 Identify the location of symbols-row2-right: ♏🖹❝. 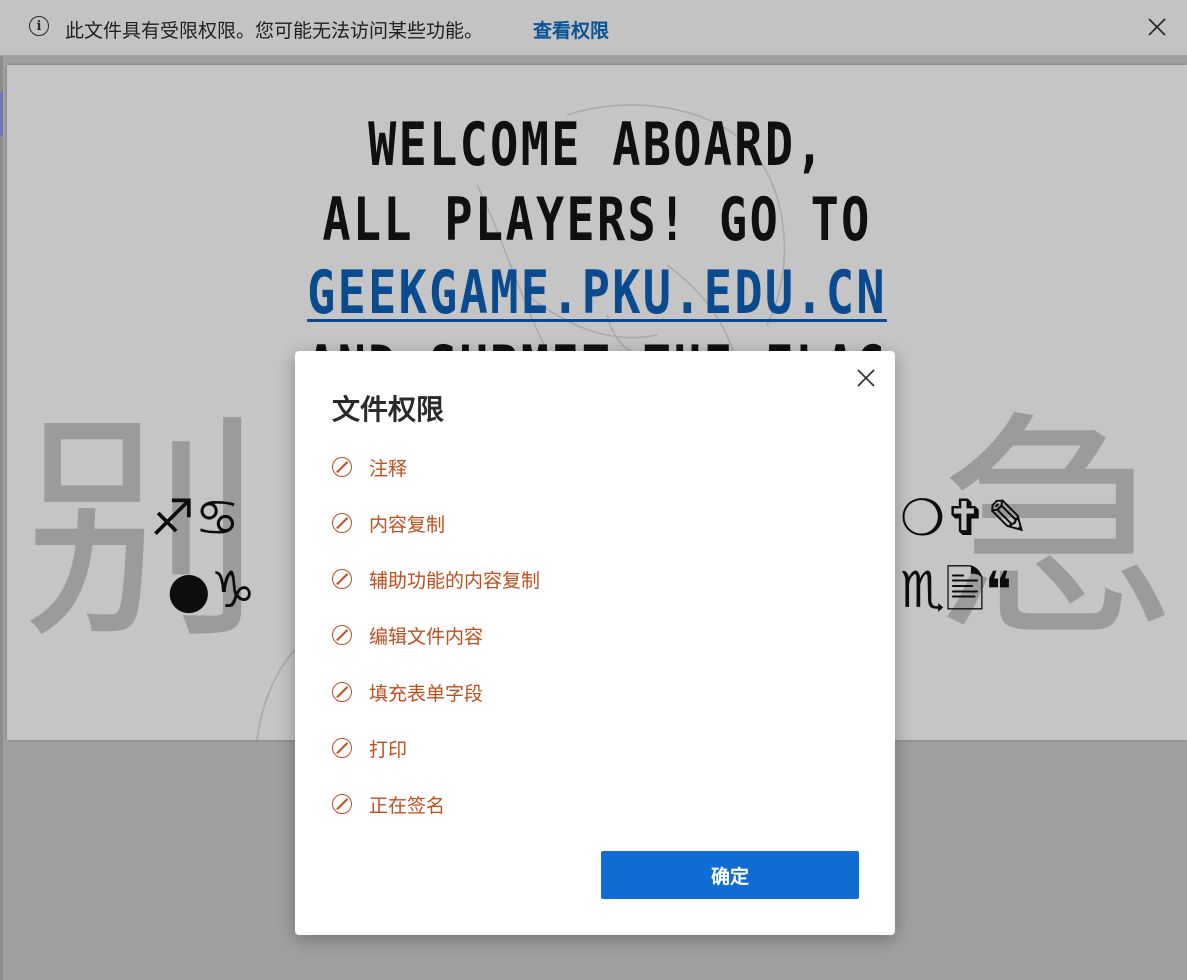
(956, 590).